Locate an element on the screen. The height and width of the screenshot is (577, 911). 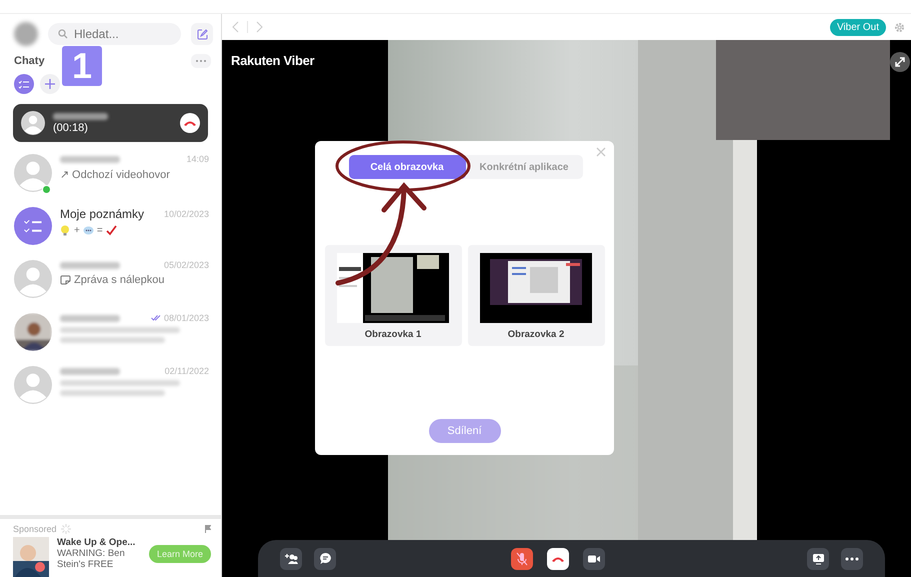
settings-icon is located at coordinates (899, 27).